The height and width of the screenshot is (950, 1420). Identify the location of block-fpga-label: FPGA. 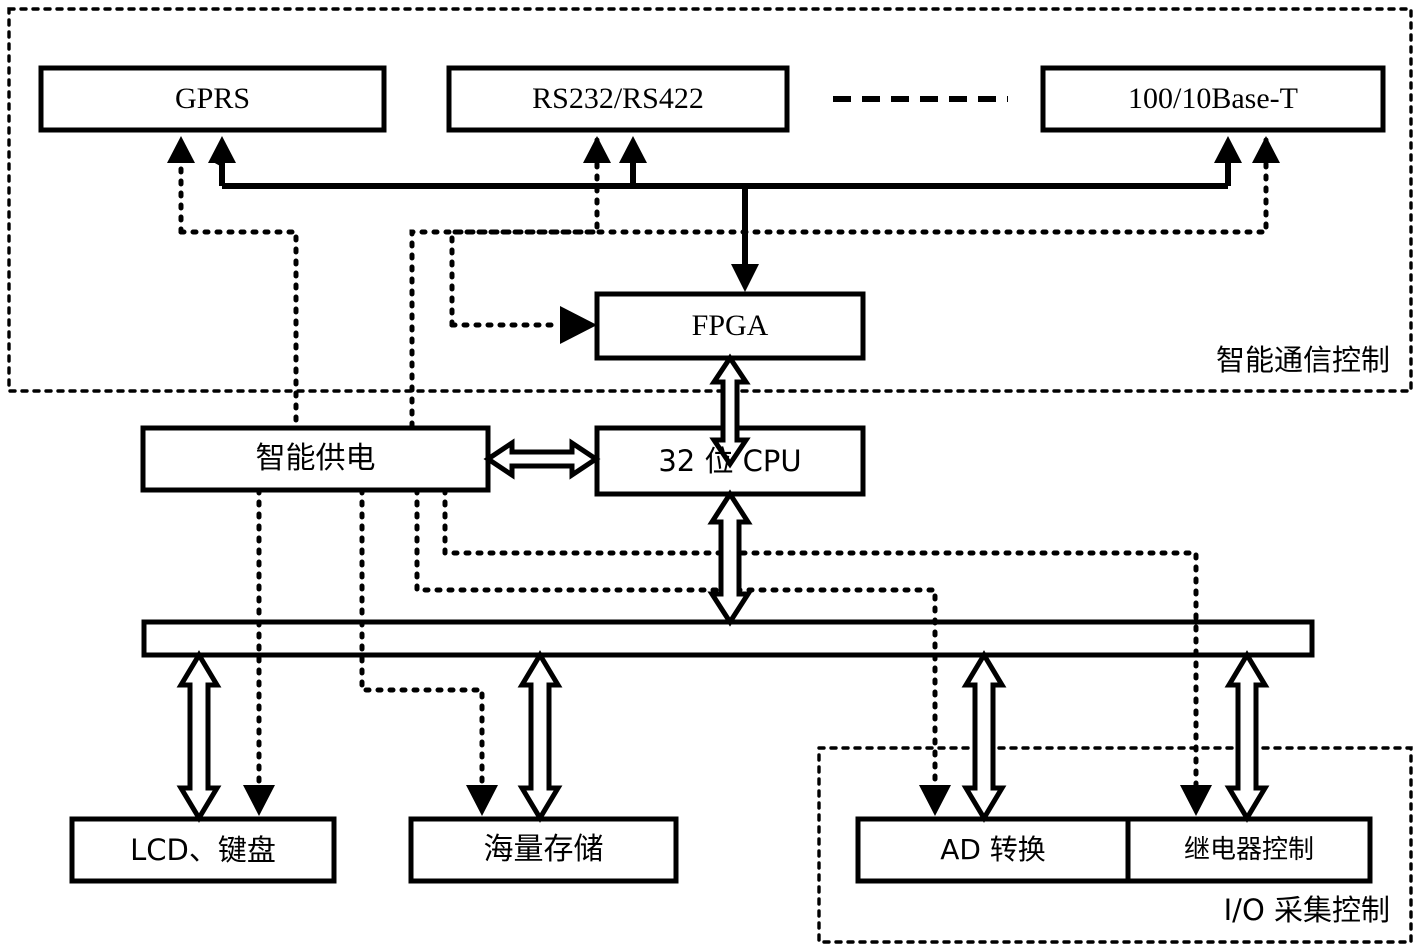
(730, 325).